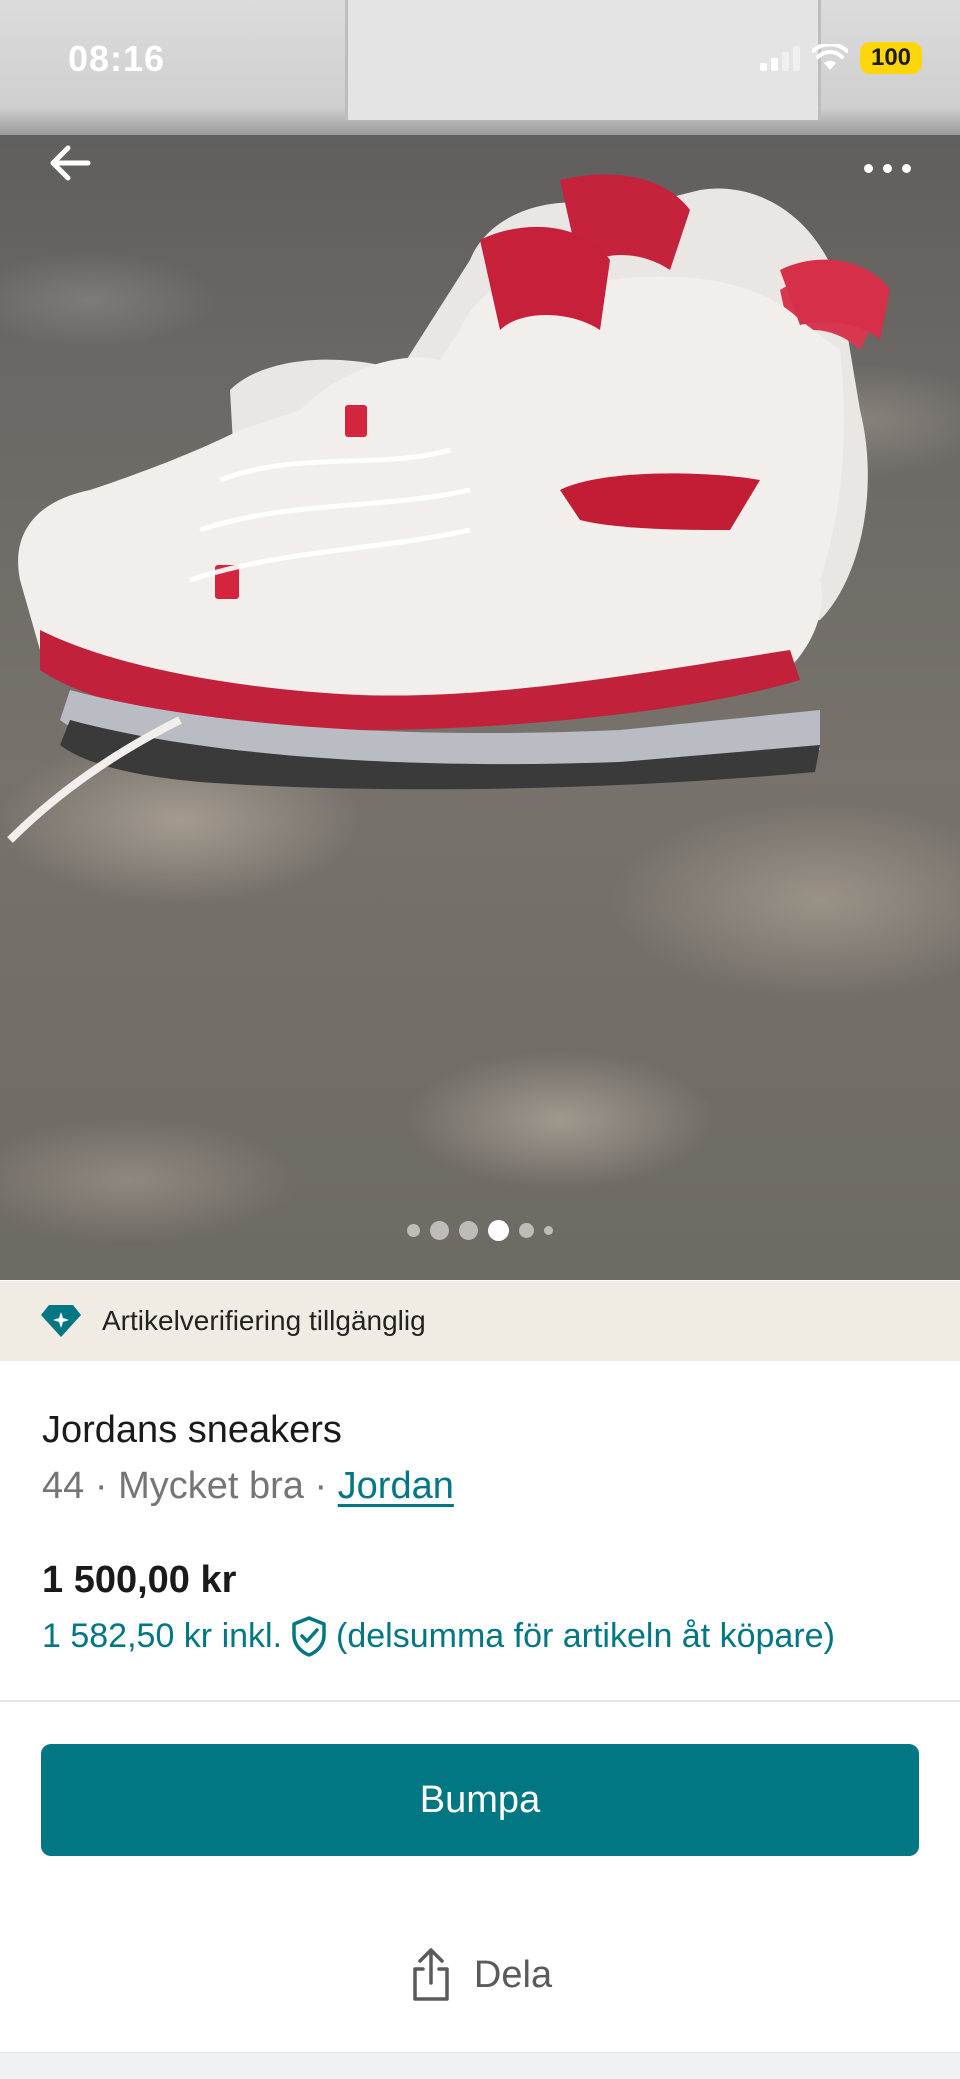 The image size is (960, 2079). I want to click on share-icon, so click(431, 1974).